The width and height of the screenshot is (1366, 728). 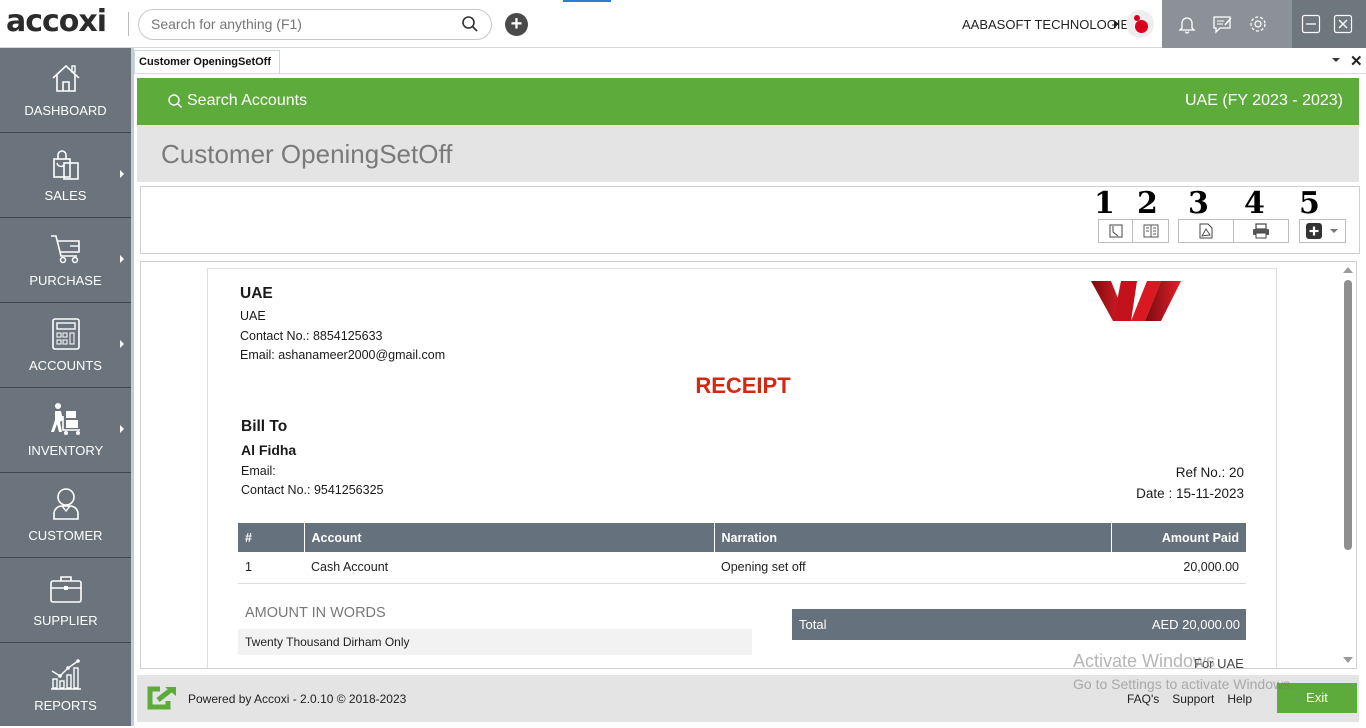 I want to click on sidebar-item-purchase: PURCHASE, so click(x=65, y=260).